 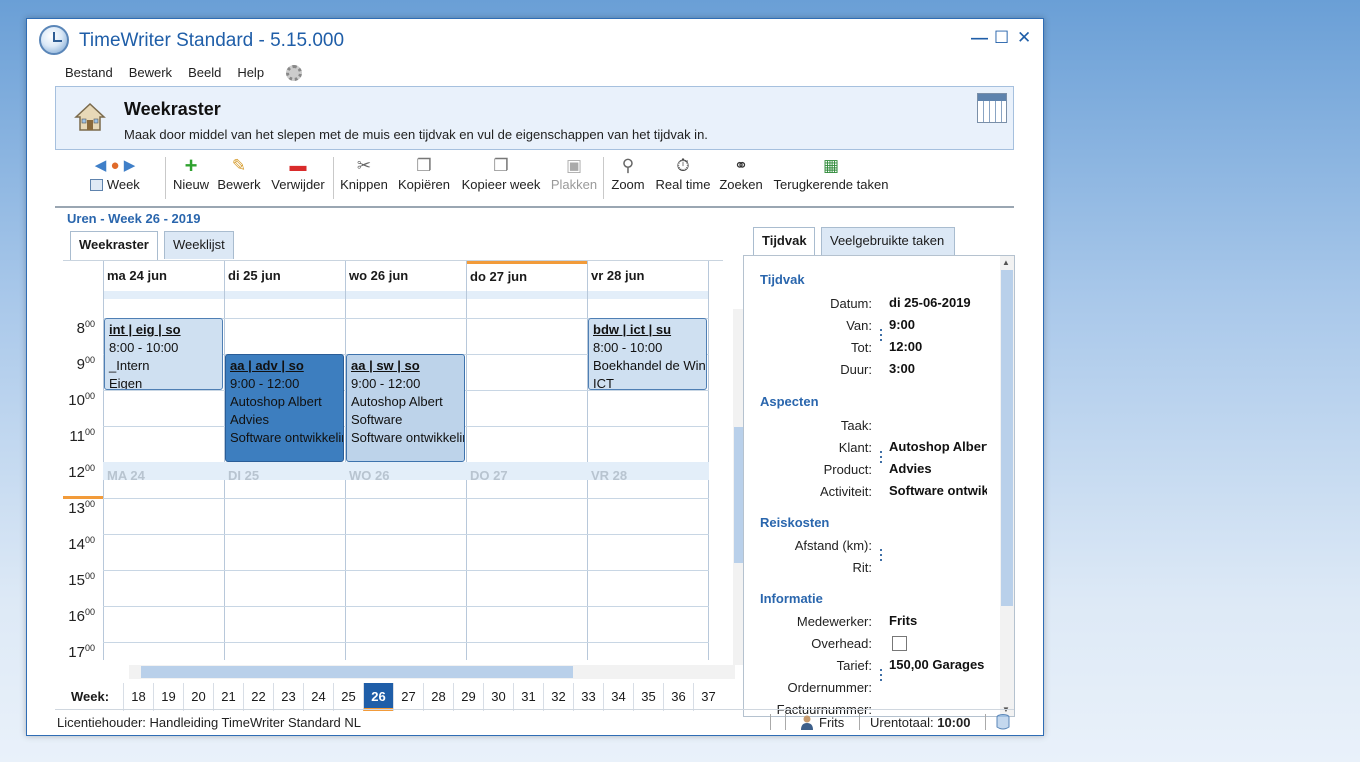 What do you see at coordinates (938, 346) in the screenshot?
I see `tot-value: 12:00` at bounding box center [938, 346].